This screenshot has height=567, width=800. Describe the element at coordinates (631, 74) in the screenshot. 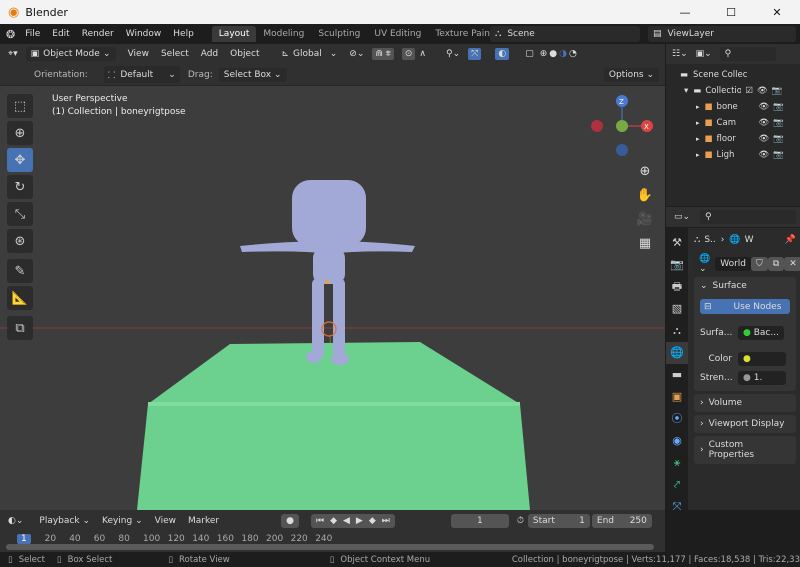

I see `options-dropdown: Options ⌄` at that location.